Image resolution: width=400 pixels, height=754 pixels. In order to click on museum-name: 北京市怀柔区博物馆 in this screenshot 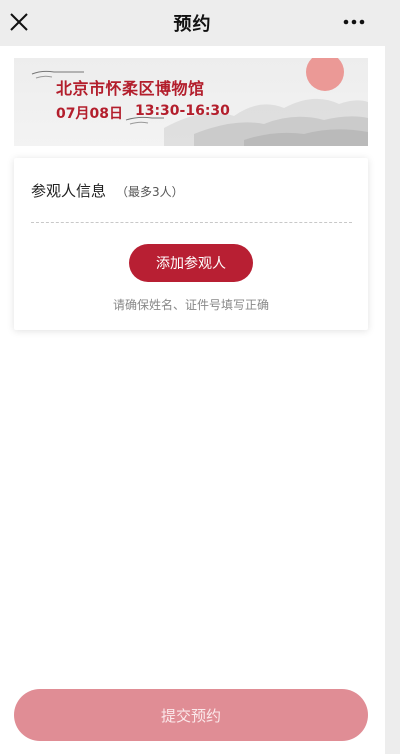, I will do `click(130, 88)`.